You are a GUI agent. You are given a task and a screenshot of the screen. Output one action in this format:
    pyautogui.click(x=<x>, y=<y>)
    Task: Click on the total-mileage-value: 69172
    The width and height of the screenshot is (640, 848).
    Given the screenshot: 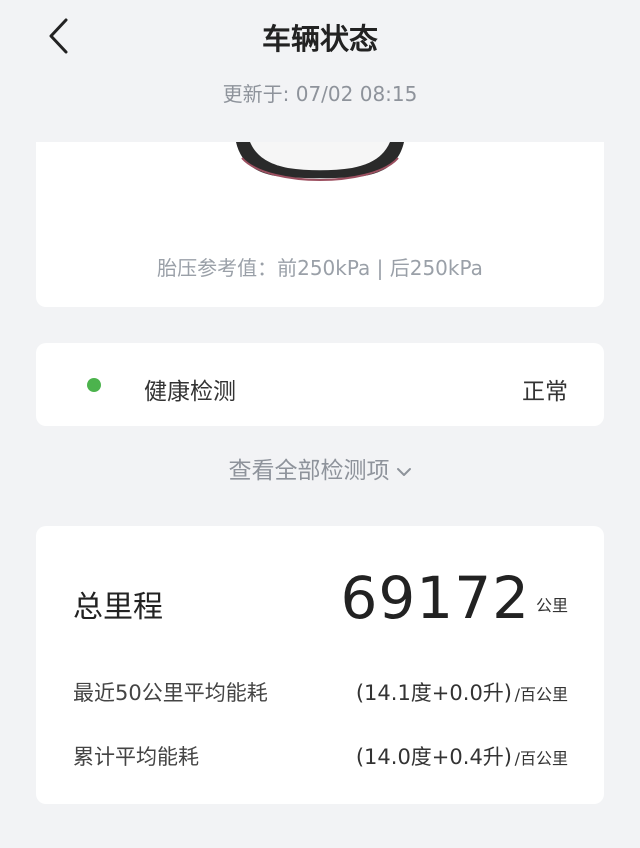 What is the action you would take?
    pyautogui.click(x=435, y=598)
    